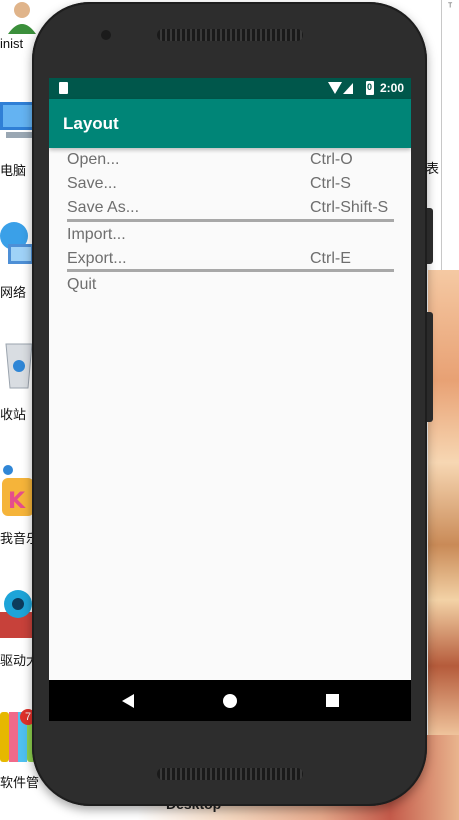  What do you see at coordinates (433, 168) in the screenshot?
I see `desktop-right-char: 表` at bounding box center [433, 168].